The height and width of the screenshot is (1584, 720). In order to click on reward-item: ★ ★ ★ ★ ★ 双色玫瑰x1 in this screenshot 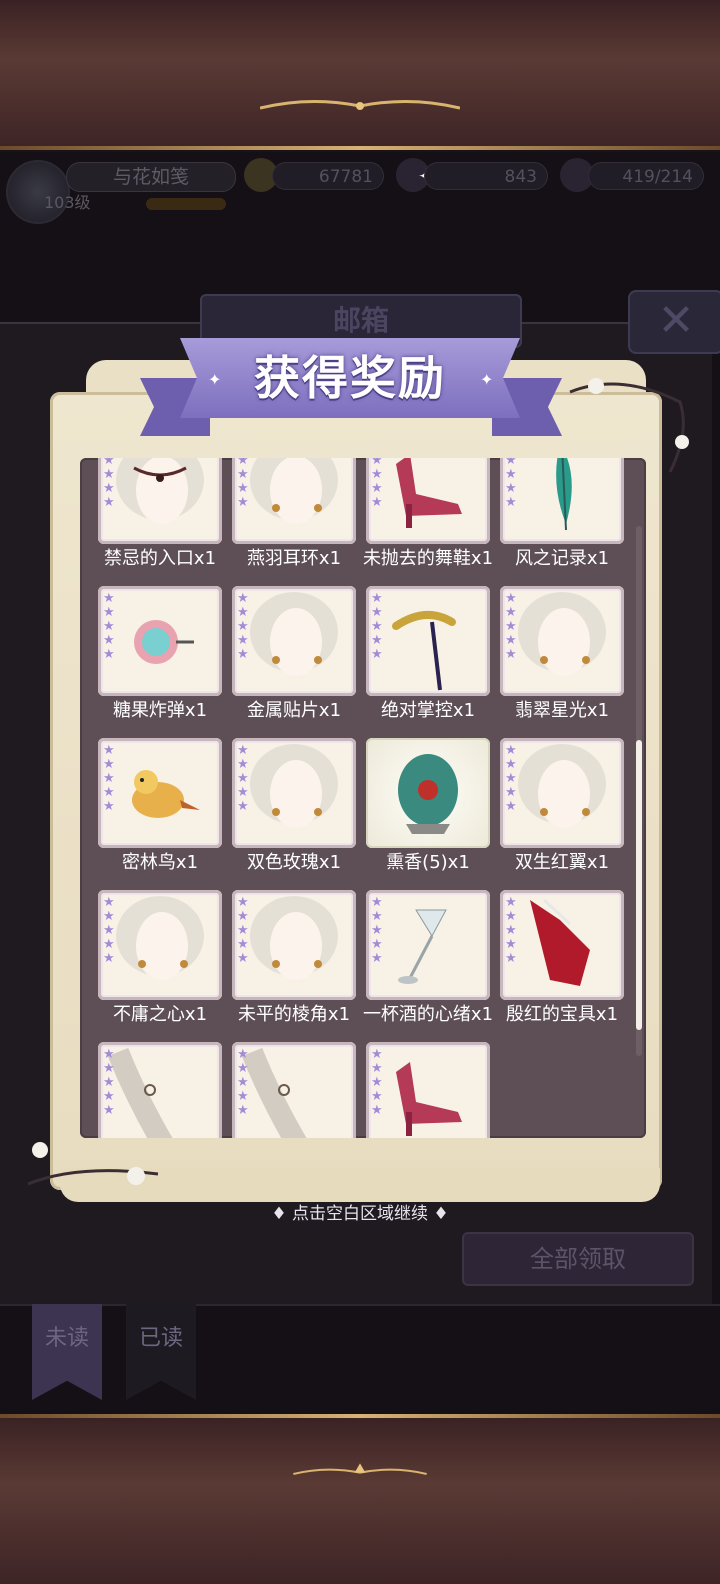, I will do `click(294, 807)`.